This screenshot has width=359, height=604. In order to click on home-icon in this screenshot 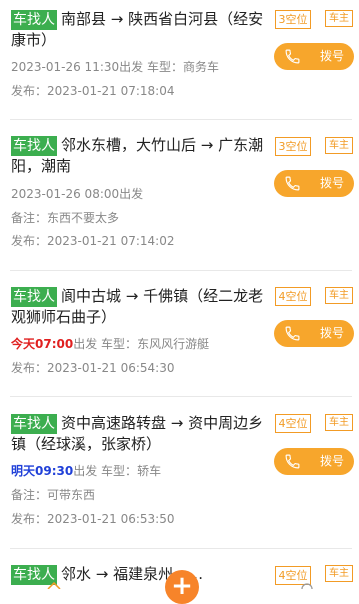, I will do `click(54, 585)`.